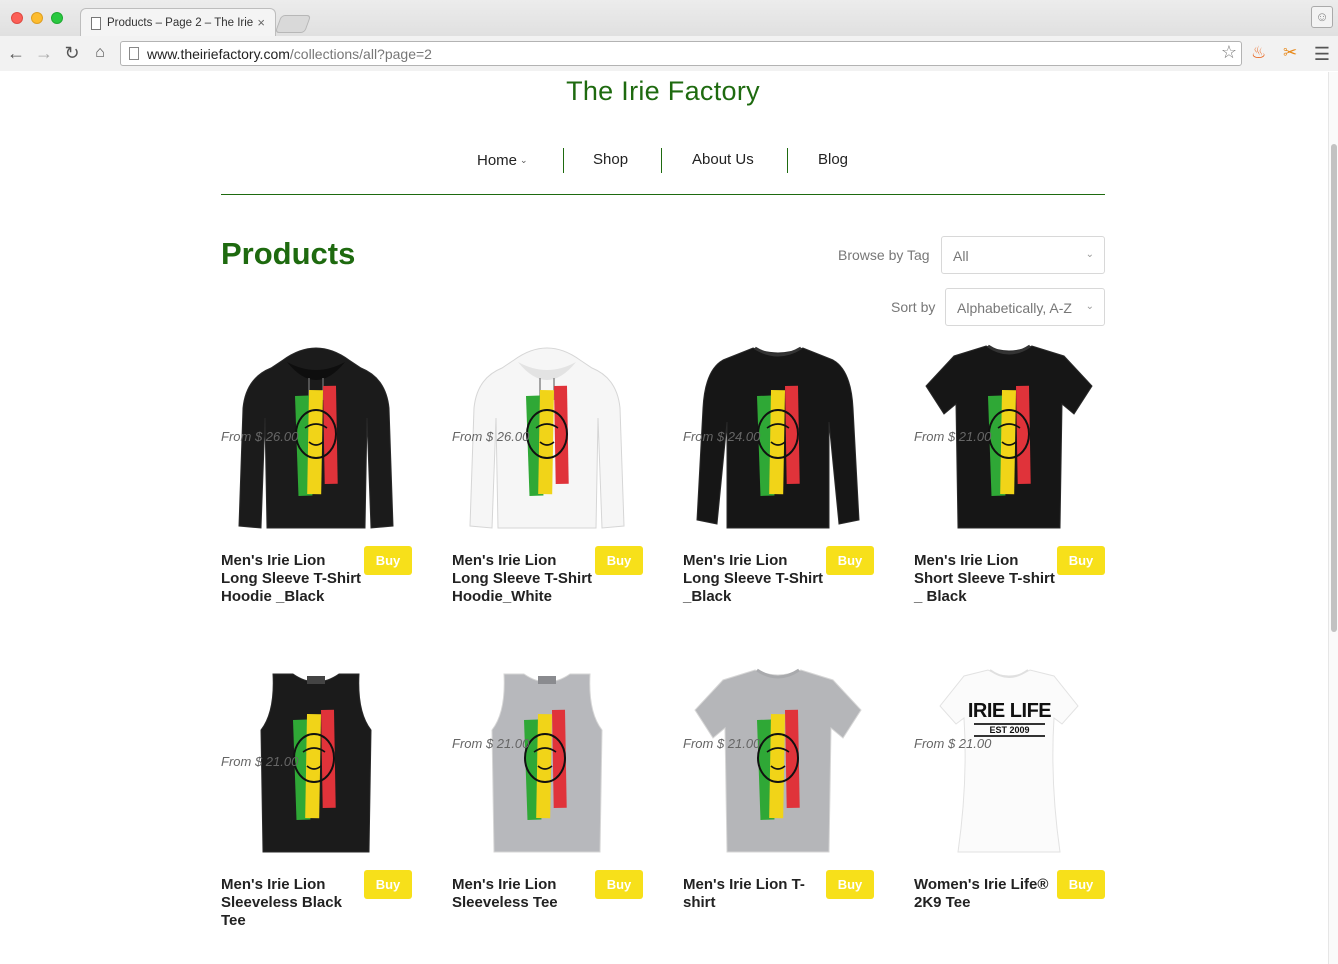 The image size is (1338, 964). Describe the element at coordinates (1290, 53) in the screenshot. I see `scissors-extension-icon: ✂` at that location.